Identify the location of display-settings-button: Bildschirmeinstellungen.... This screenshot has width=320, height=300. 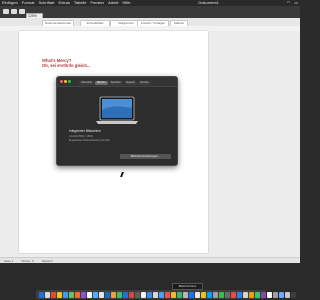
(145, 156).